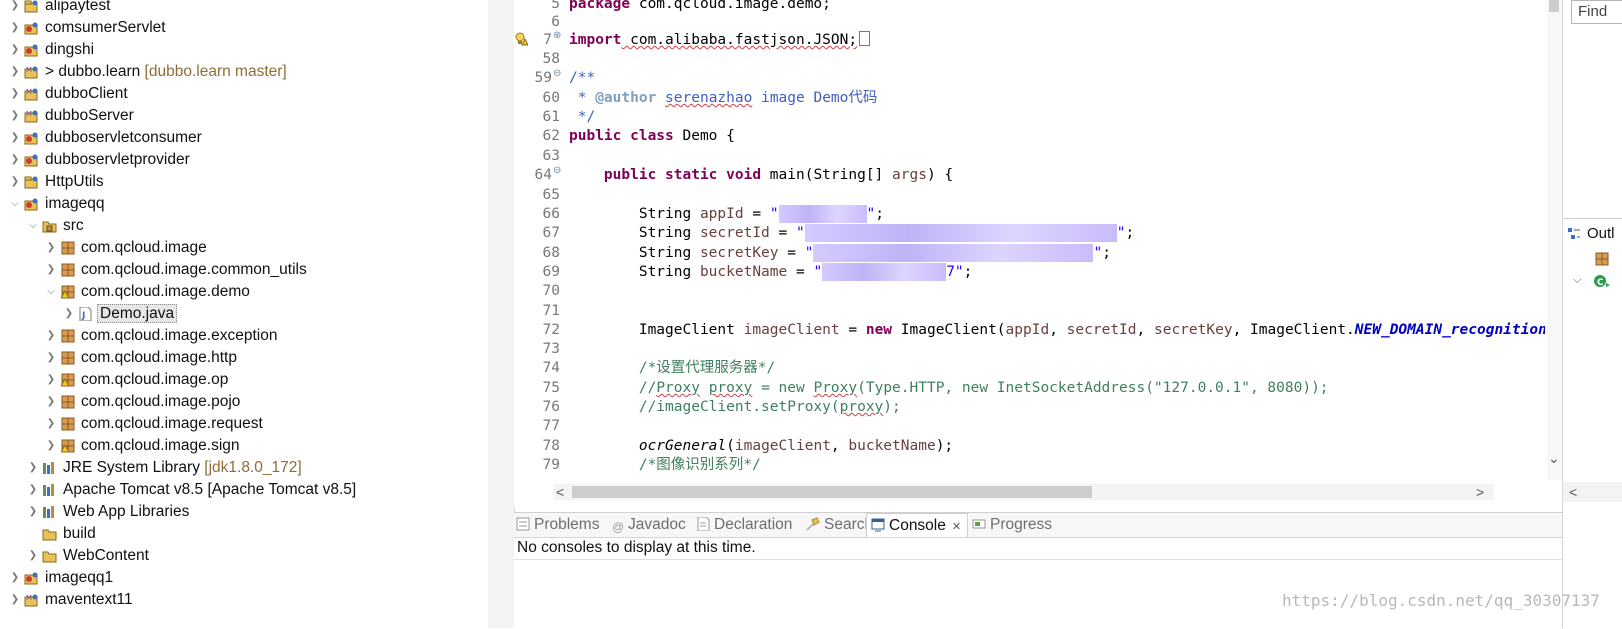 The height and width of the screenshot is (629, 1622). I want to click on svg-text: C, so click(1600, 283).